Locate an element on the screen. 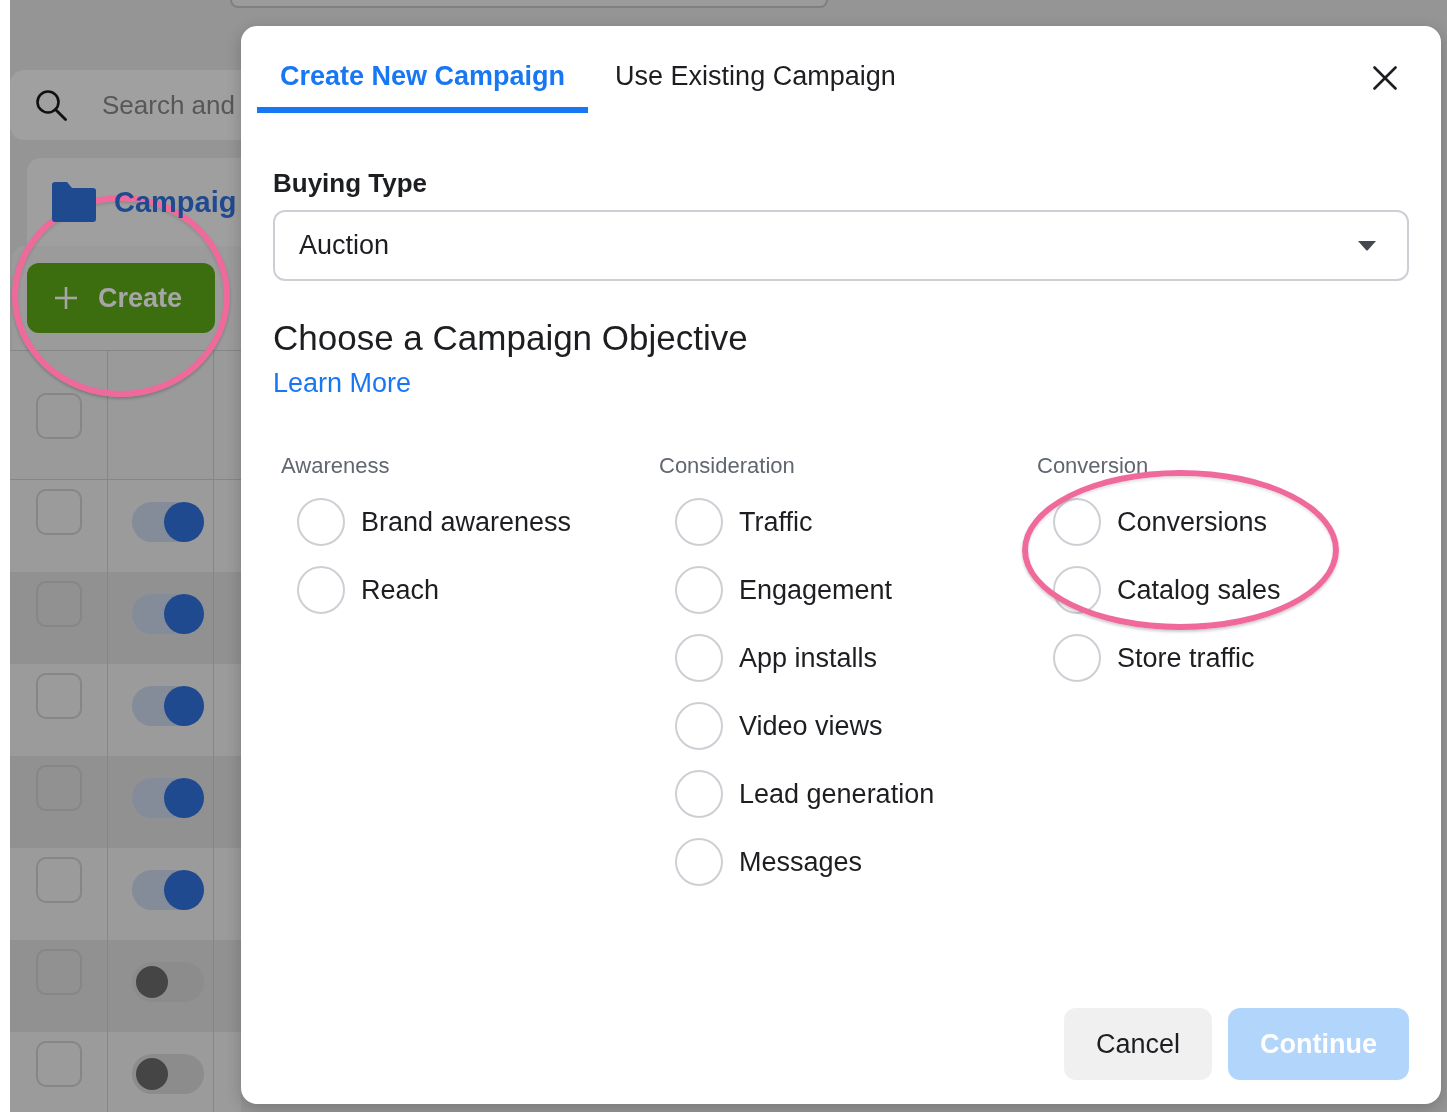 This screenshot has width=1447, height=1112. search-bar: Search and is located at coordinates (125, 105).